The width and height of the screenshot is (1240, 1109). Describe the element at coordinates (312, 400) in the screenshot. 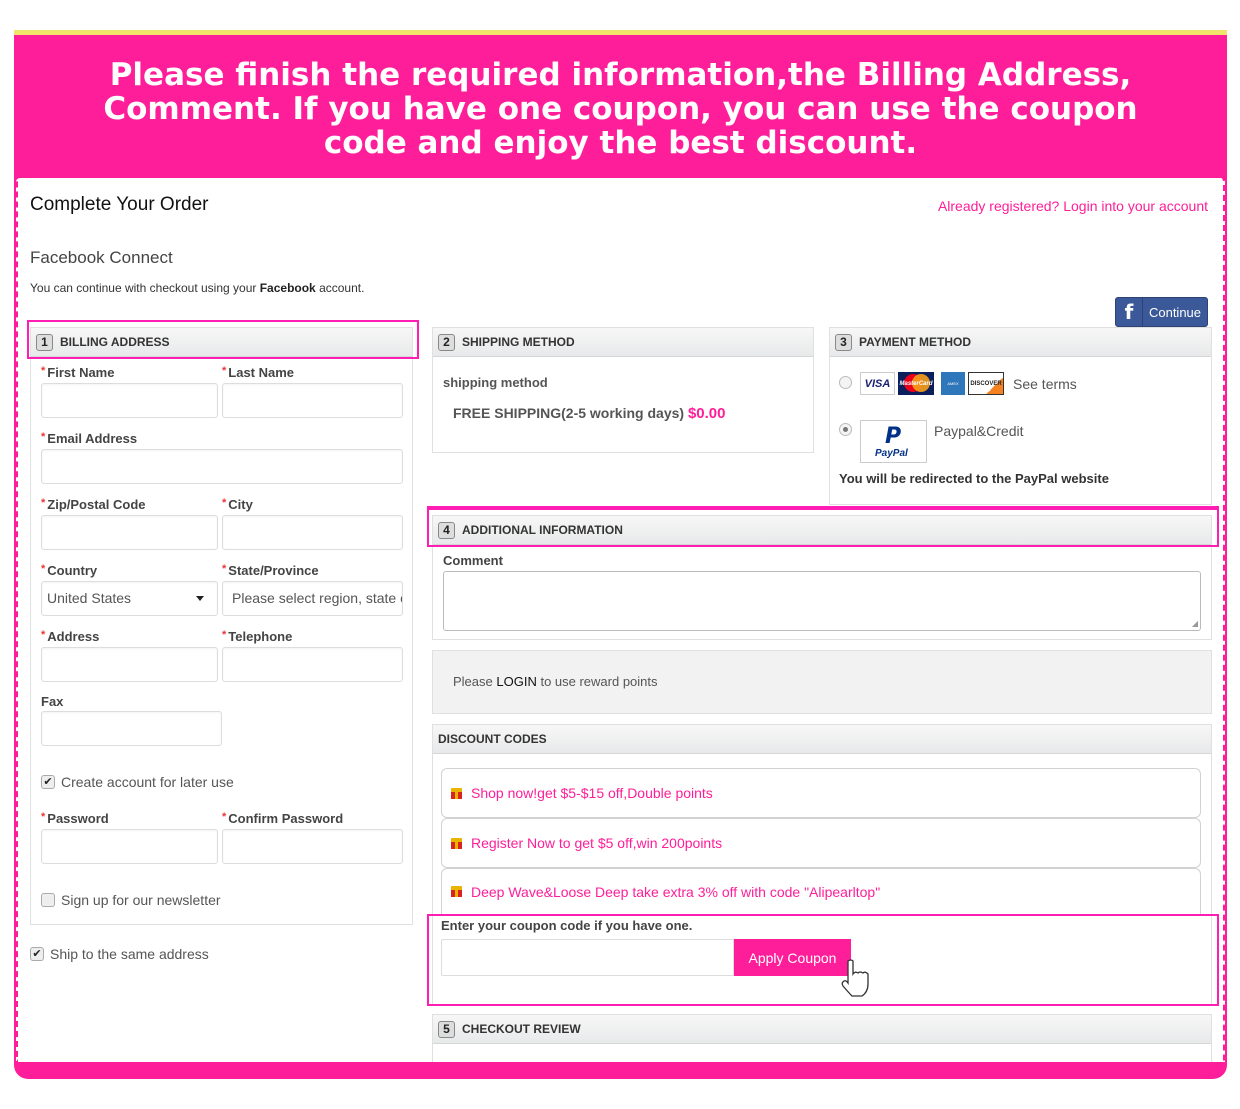

I see `last-name-input` at that location.